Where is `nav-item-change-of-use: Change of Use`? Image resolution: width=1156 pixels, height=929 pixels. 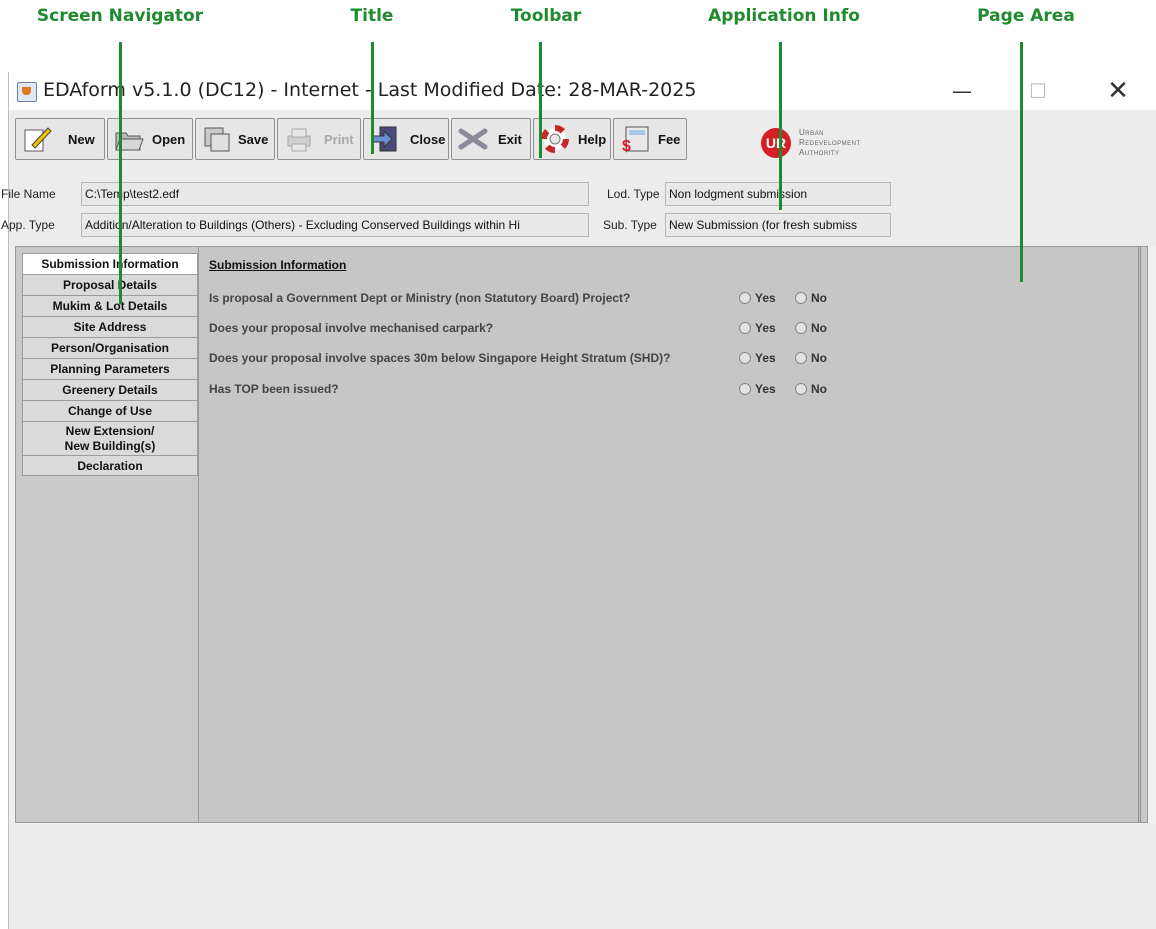
nav-item-change-of-use: Change of Use is located at coordinates (110, 410).